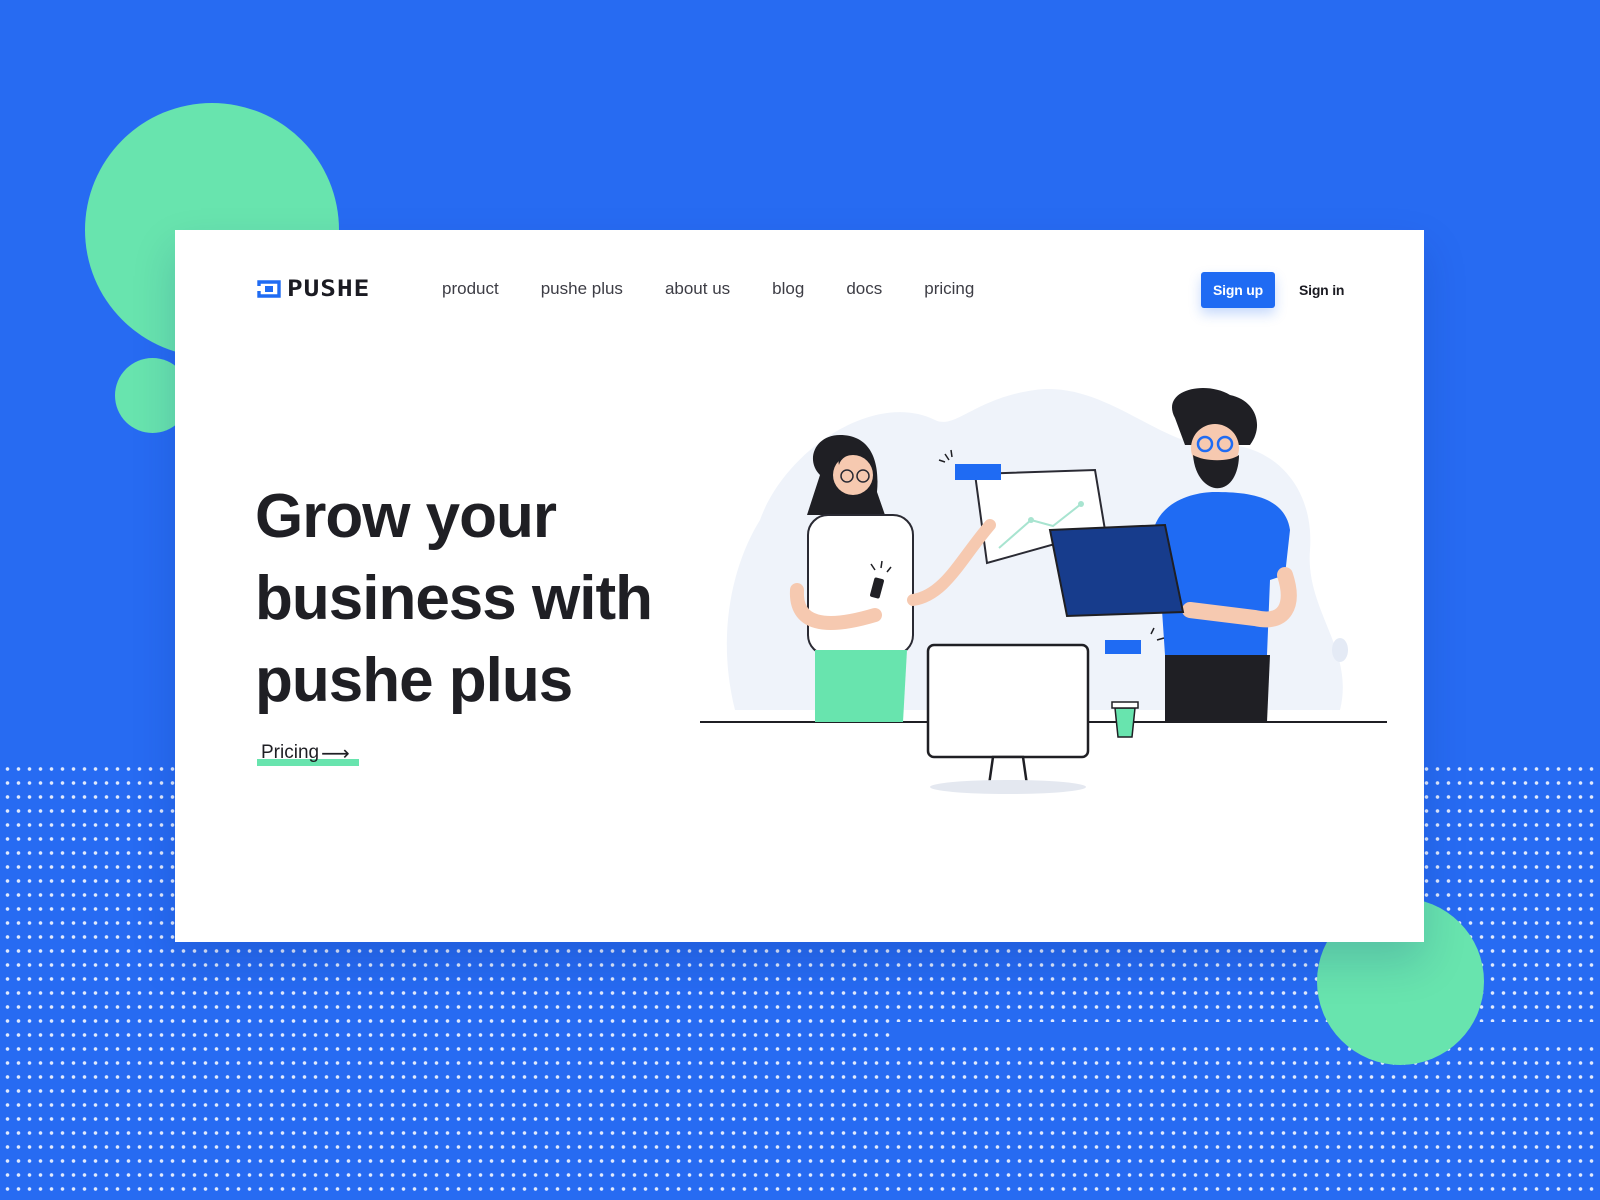 This screenshot has width=1600, height=1200. Describe the element at coordinates (1340, 650) in the screenshot. I see `decor-oval` at that location.